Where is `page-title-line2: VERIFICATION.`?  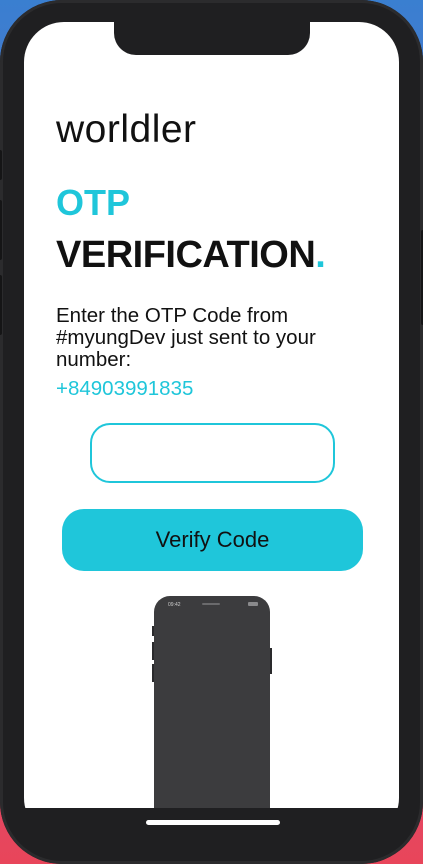 page-title-line2: VERIFICATION. is located at coordinates (191, 255).